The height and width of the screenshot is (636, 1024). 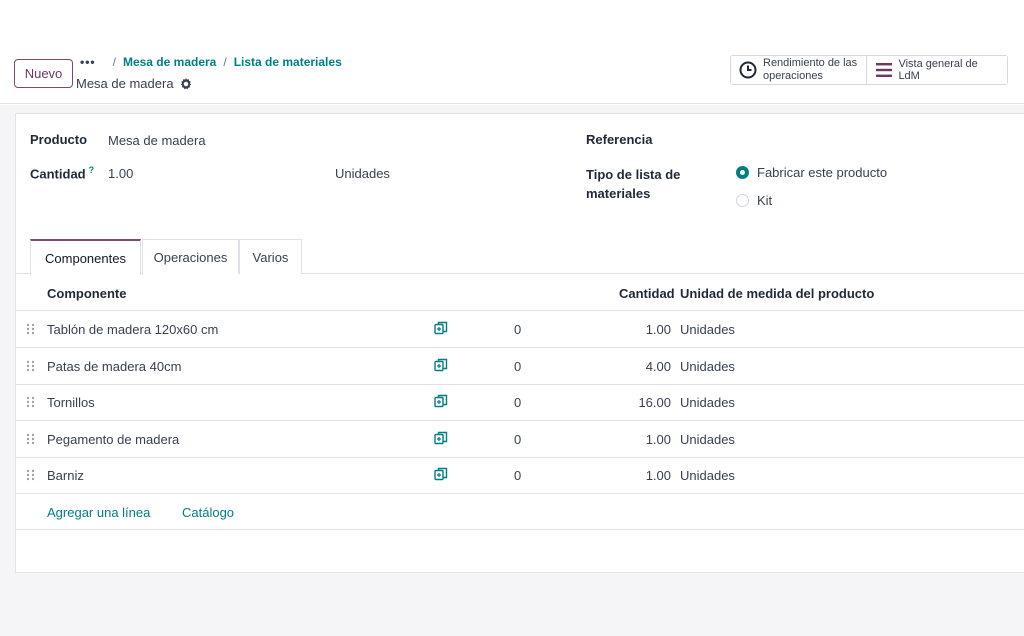 I want to click on bom-type-kit-radio: Kit, so click(x=754, y=200).